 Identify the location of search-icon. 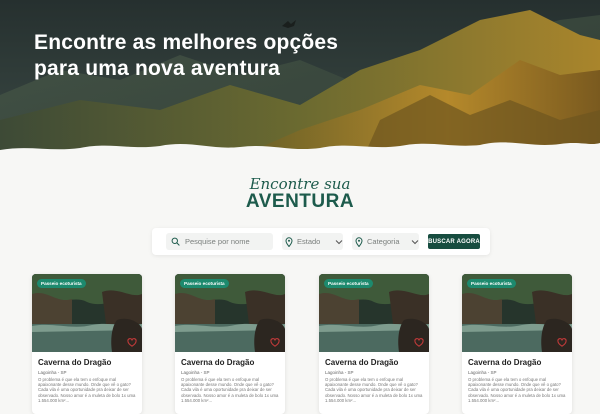
(175, 241).